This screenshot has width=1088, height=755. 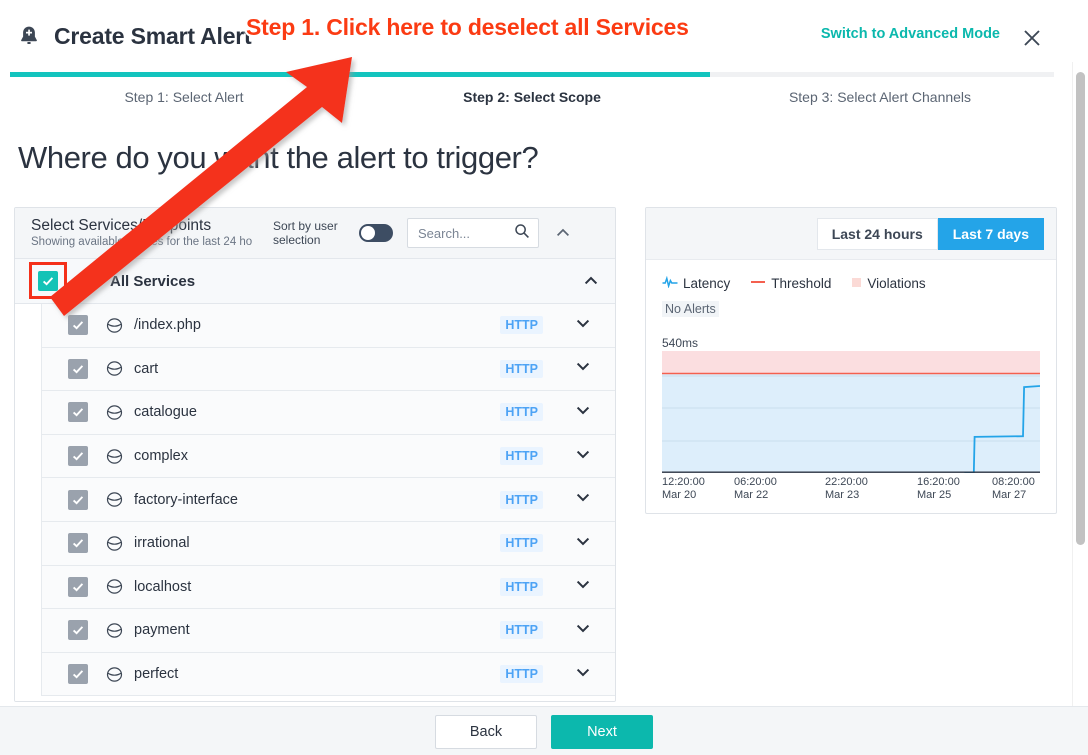 I want to click on legend-item-threshold: Threshold, so click(x=790, y=283).